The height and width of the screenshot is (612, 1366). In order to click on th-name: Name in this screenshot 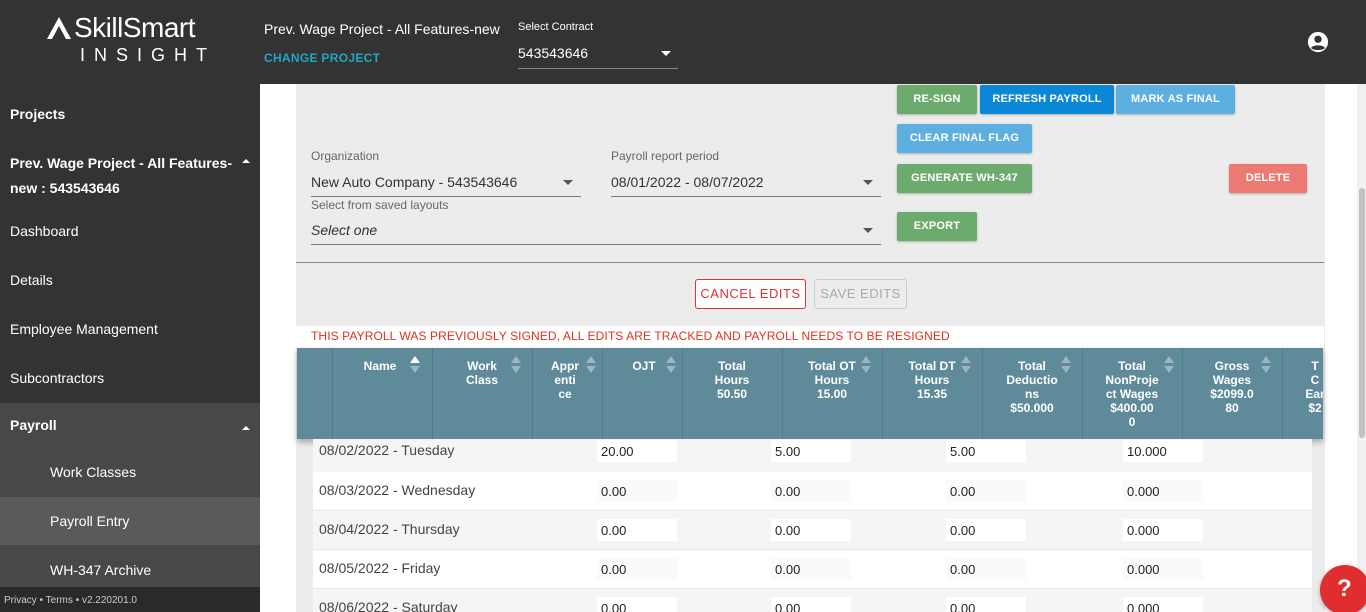, I will do `click(382, 393)`.